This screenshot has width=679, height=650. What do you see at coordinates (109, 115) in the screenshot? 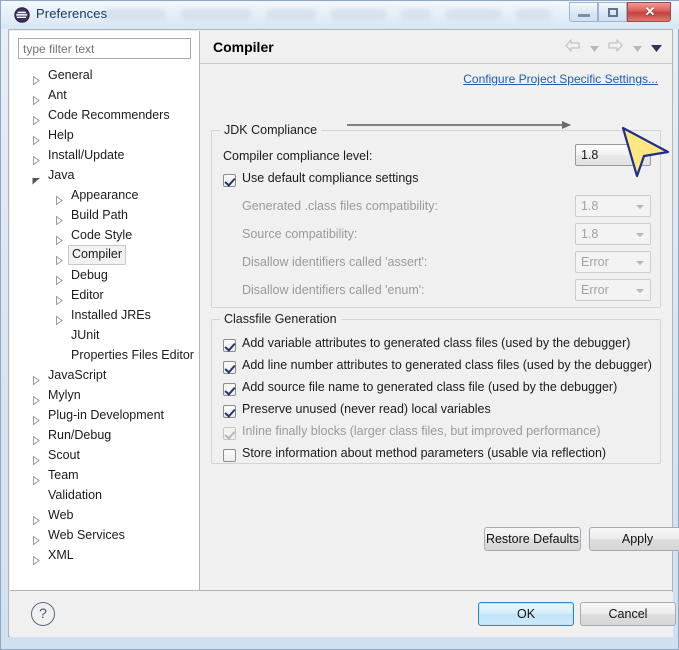
I see `sidebar-item-label: Code Recommenders` at bounding box center [109, 115].